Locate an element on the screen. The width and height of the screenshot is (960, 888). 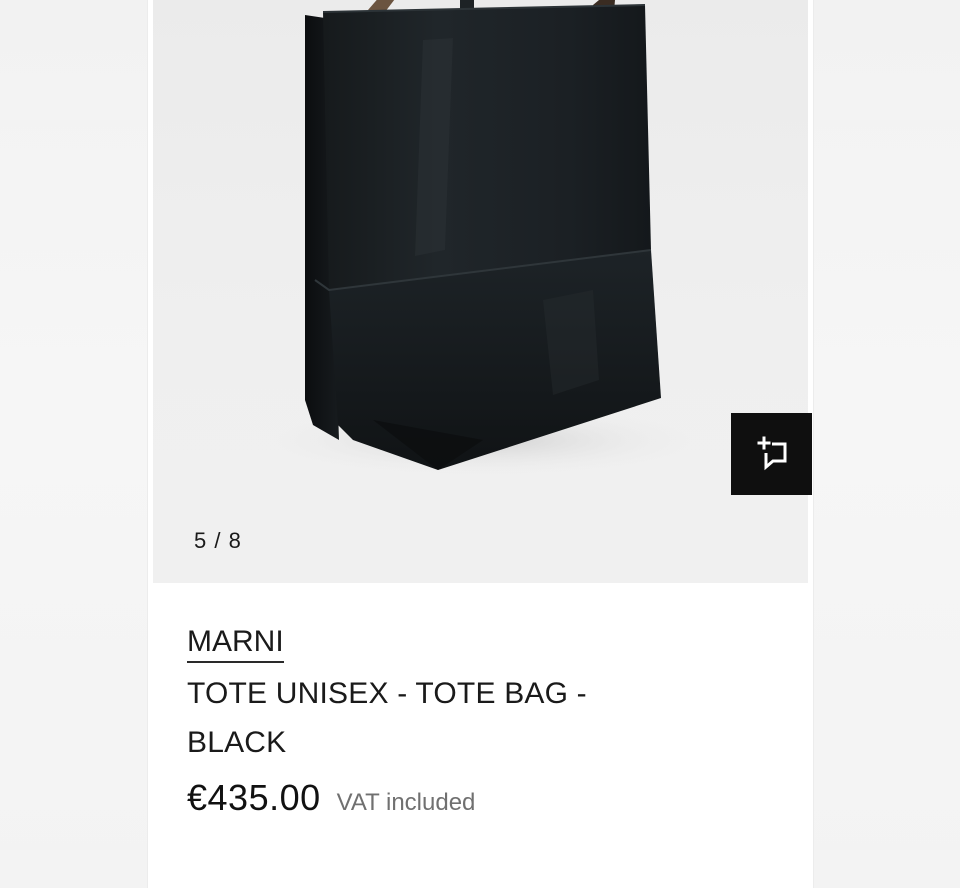
image-counter: 5 / 8 is located at coordinates (218, 541).